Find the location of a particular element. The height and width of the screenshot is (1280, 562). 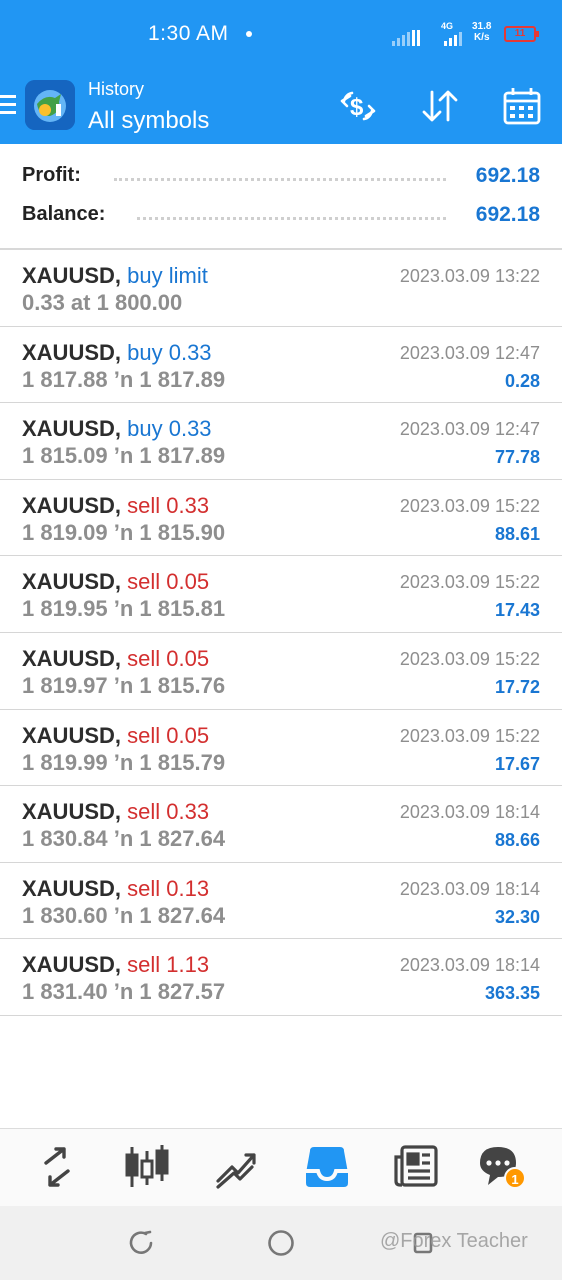

currency-exchange-icon: $ is located at coordinates (358, 106).